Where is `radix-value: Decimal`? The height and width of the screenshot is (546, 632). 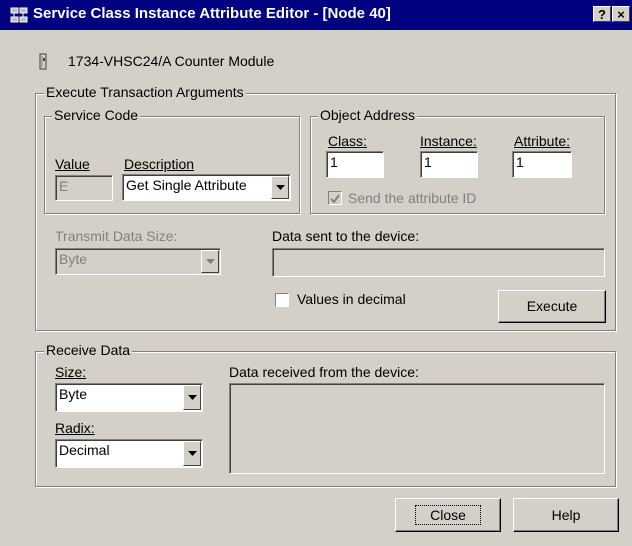
radix-value: Decimal is located at coordinates (84, 450).